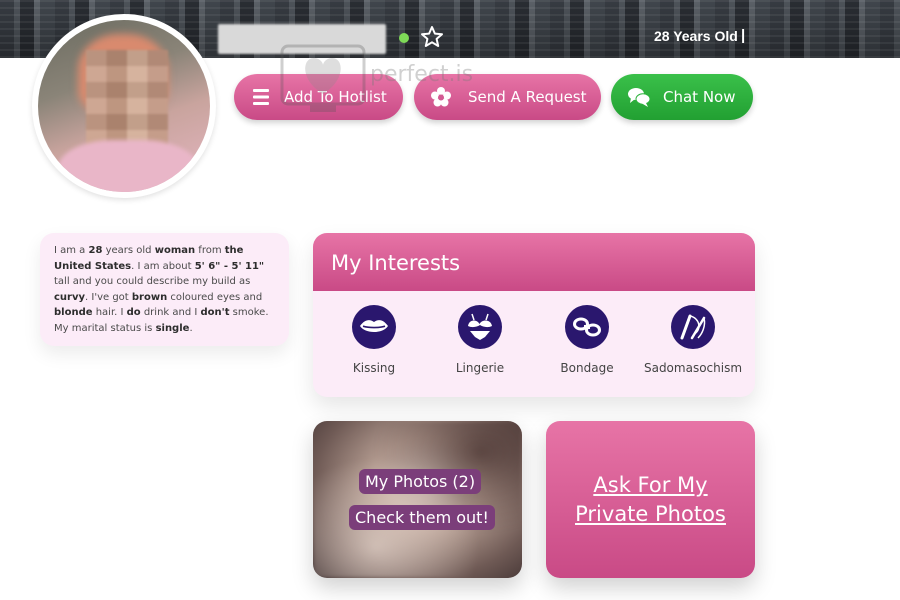  I want to click on bio-highlight: 28, so click(95, 250).